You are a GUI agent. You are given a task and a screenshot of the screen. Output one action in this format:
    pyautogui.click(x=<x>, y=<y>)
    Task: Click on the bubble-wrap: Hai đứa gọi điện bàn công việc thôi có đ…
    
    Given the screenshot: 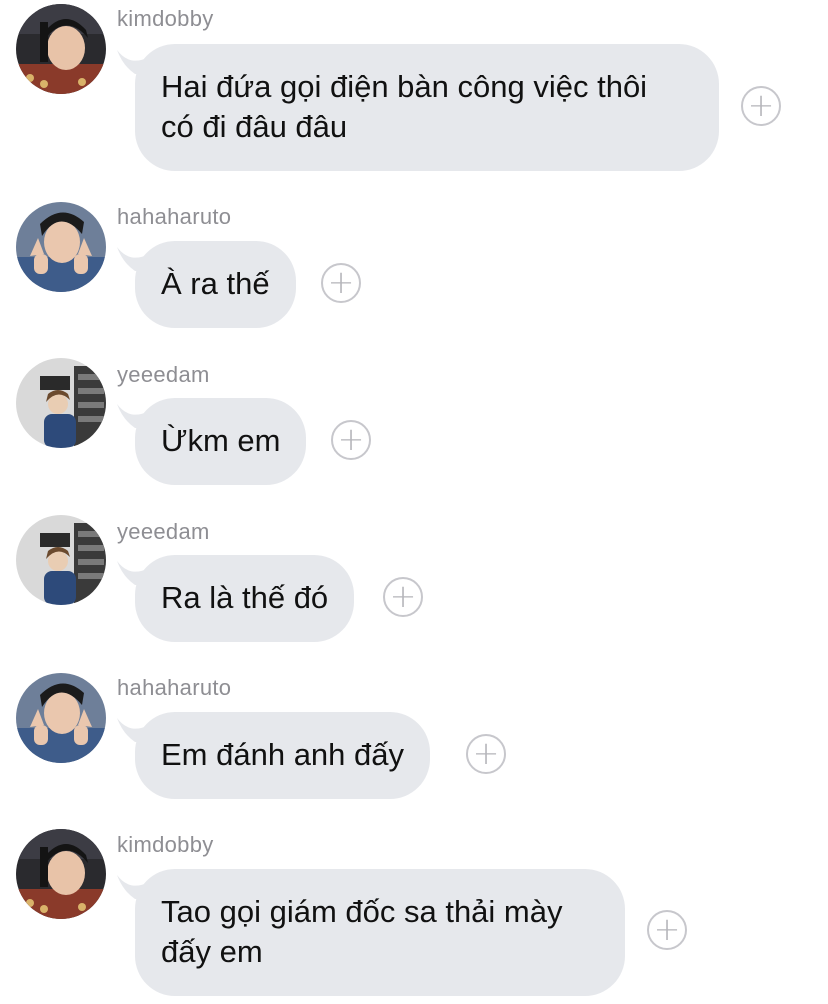 What is the action you would take?
    pyautogui.click(x=417, y=107)
    